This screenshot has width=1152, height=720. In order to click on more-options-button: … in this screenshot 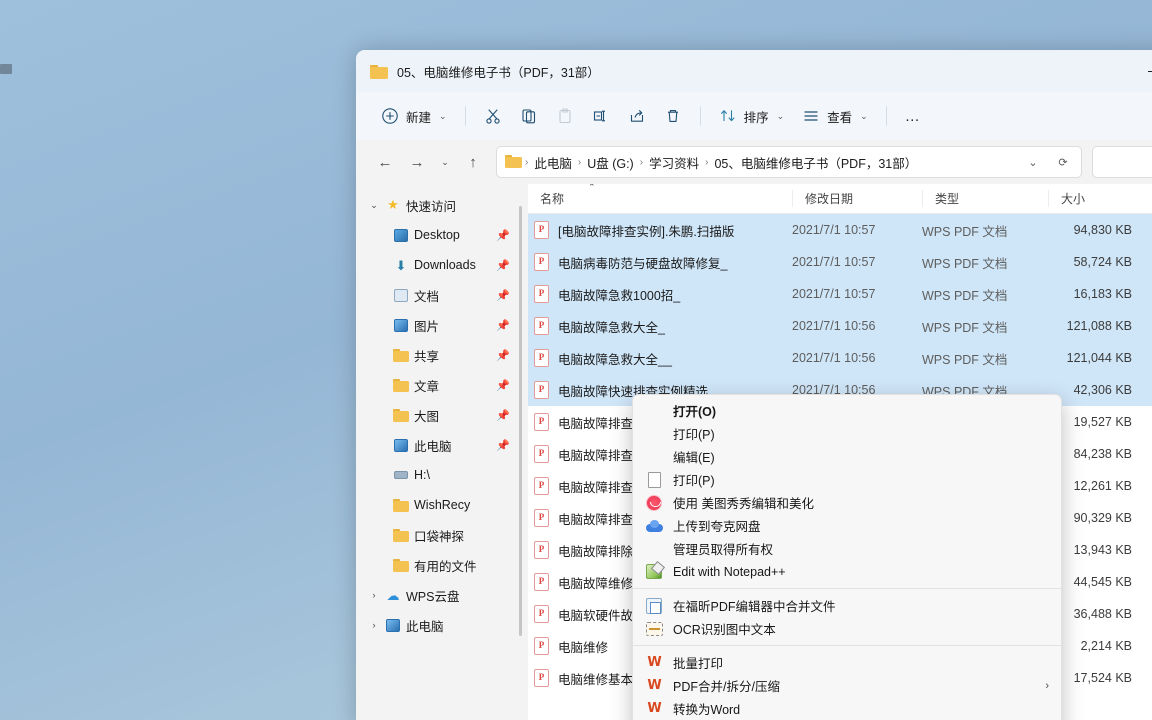, I will do `click(913, 116)`.